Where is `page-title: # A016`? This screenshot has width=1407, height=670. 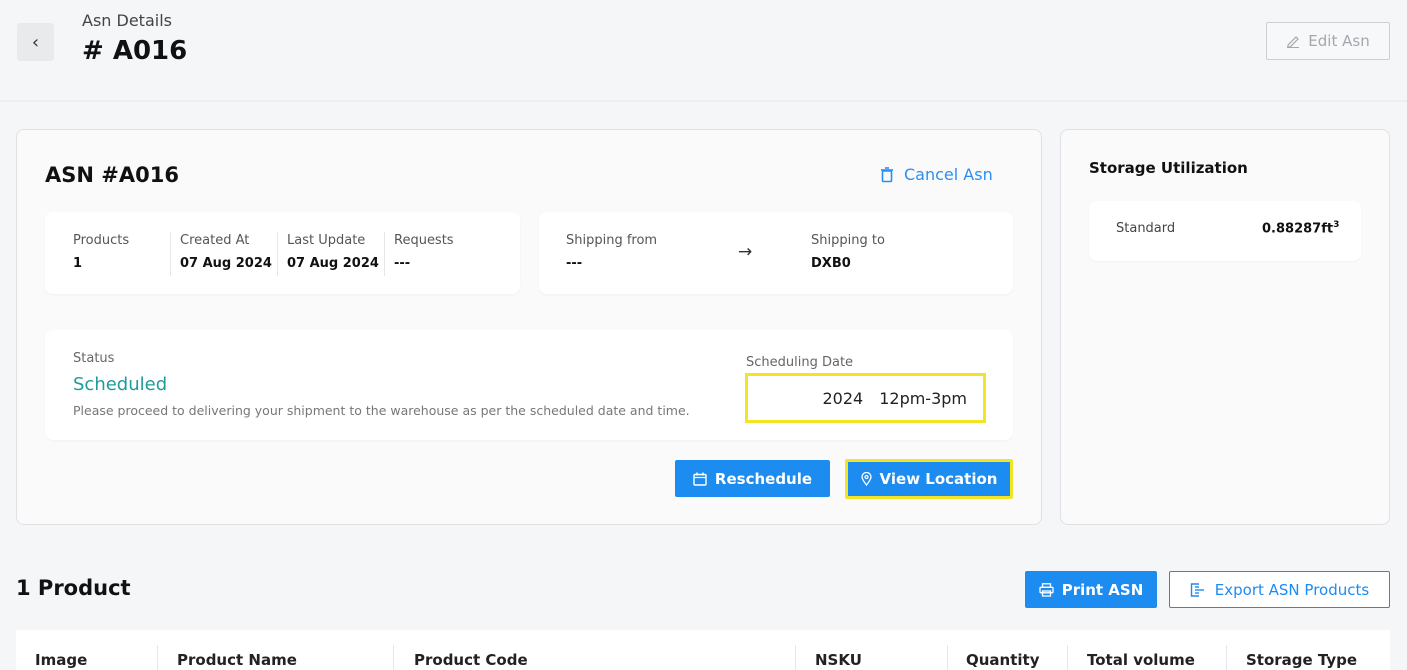 page-title: # A016 is located at coordinates (135, 51).